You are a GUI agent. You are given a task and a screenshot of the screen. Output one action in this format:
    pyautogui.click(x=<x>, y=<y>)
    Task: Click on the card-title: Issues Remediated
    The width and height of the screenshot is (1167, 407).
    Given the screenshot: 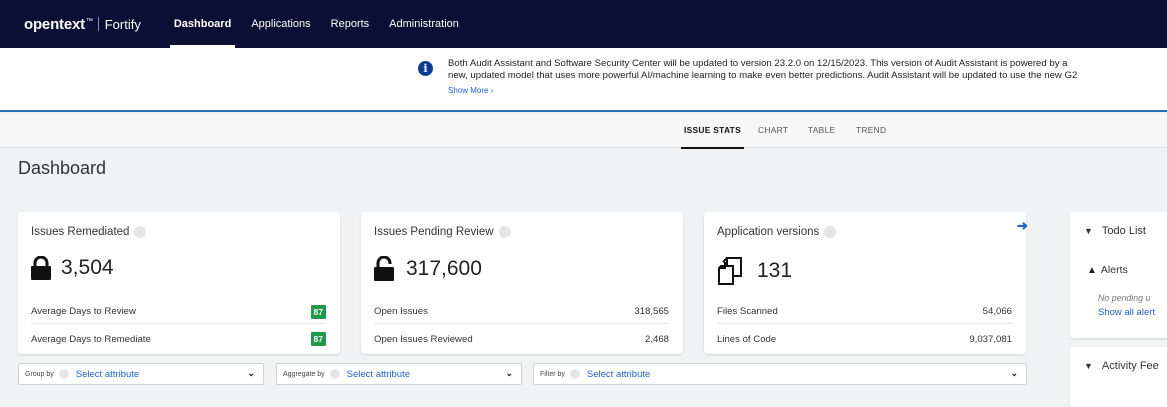 What is the action you would take?
    pyautogui.click(x=89, y=232)
    